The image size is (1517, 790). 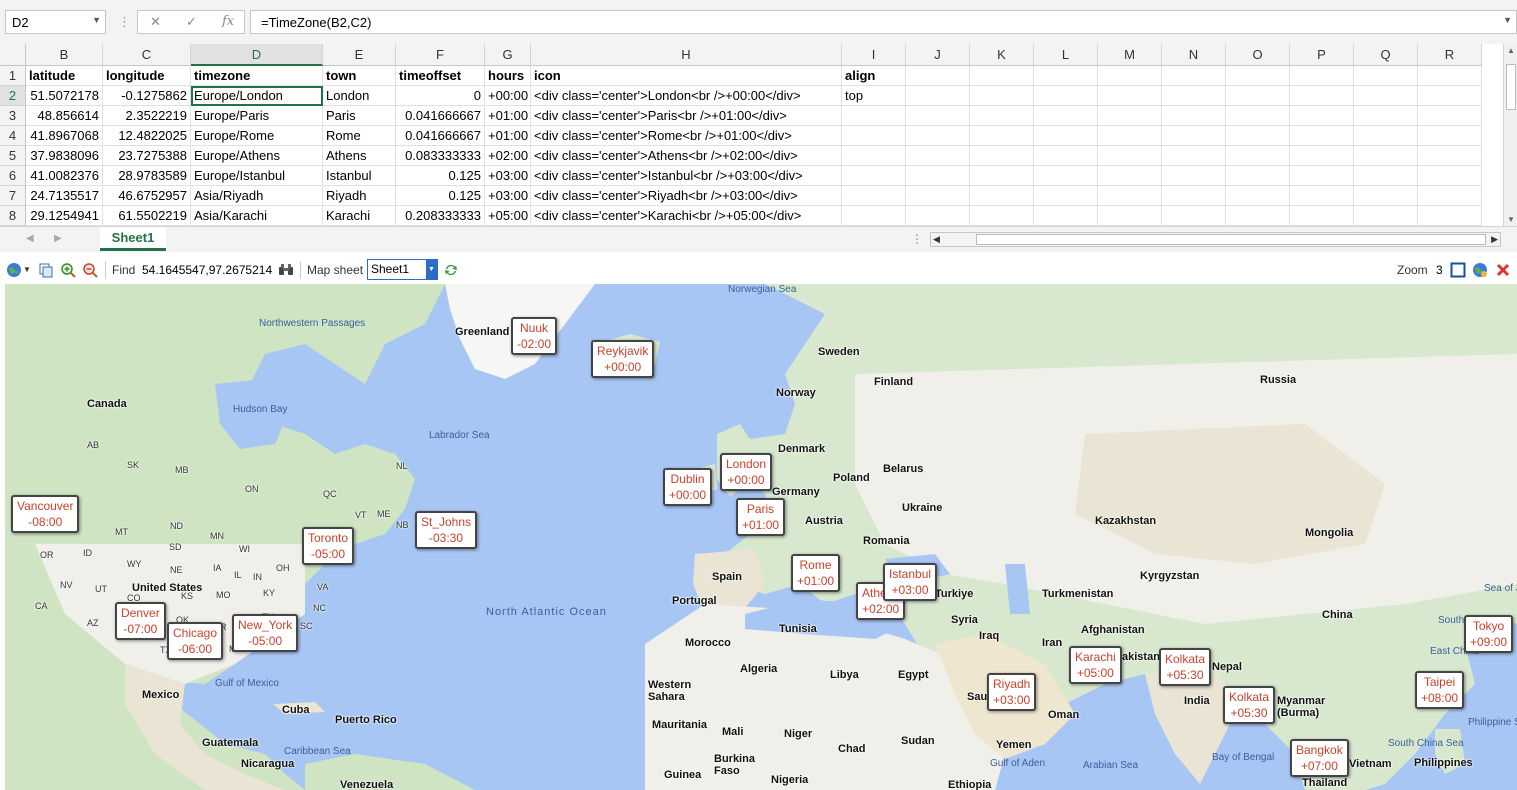 I want to click on cell-longitude: 23.7275388, so click(x=147, y=156).